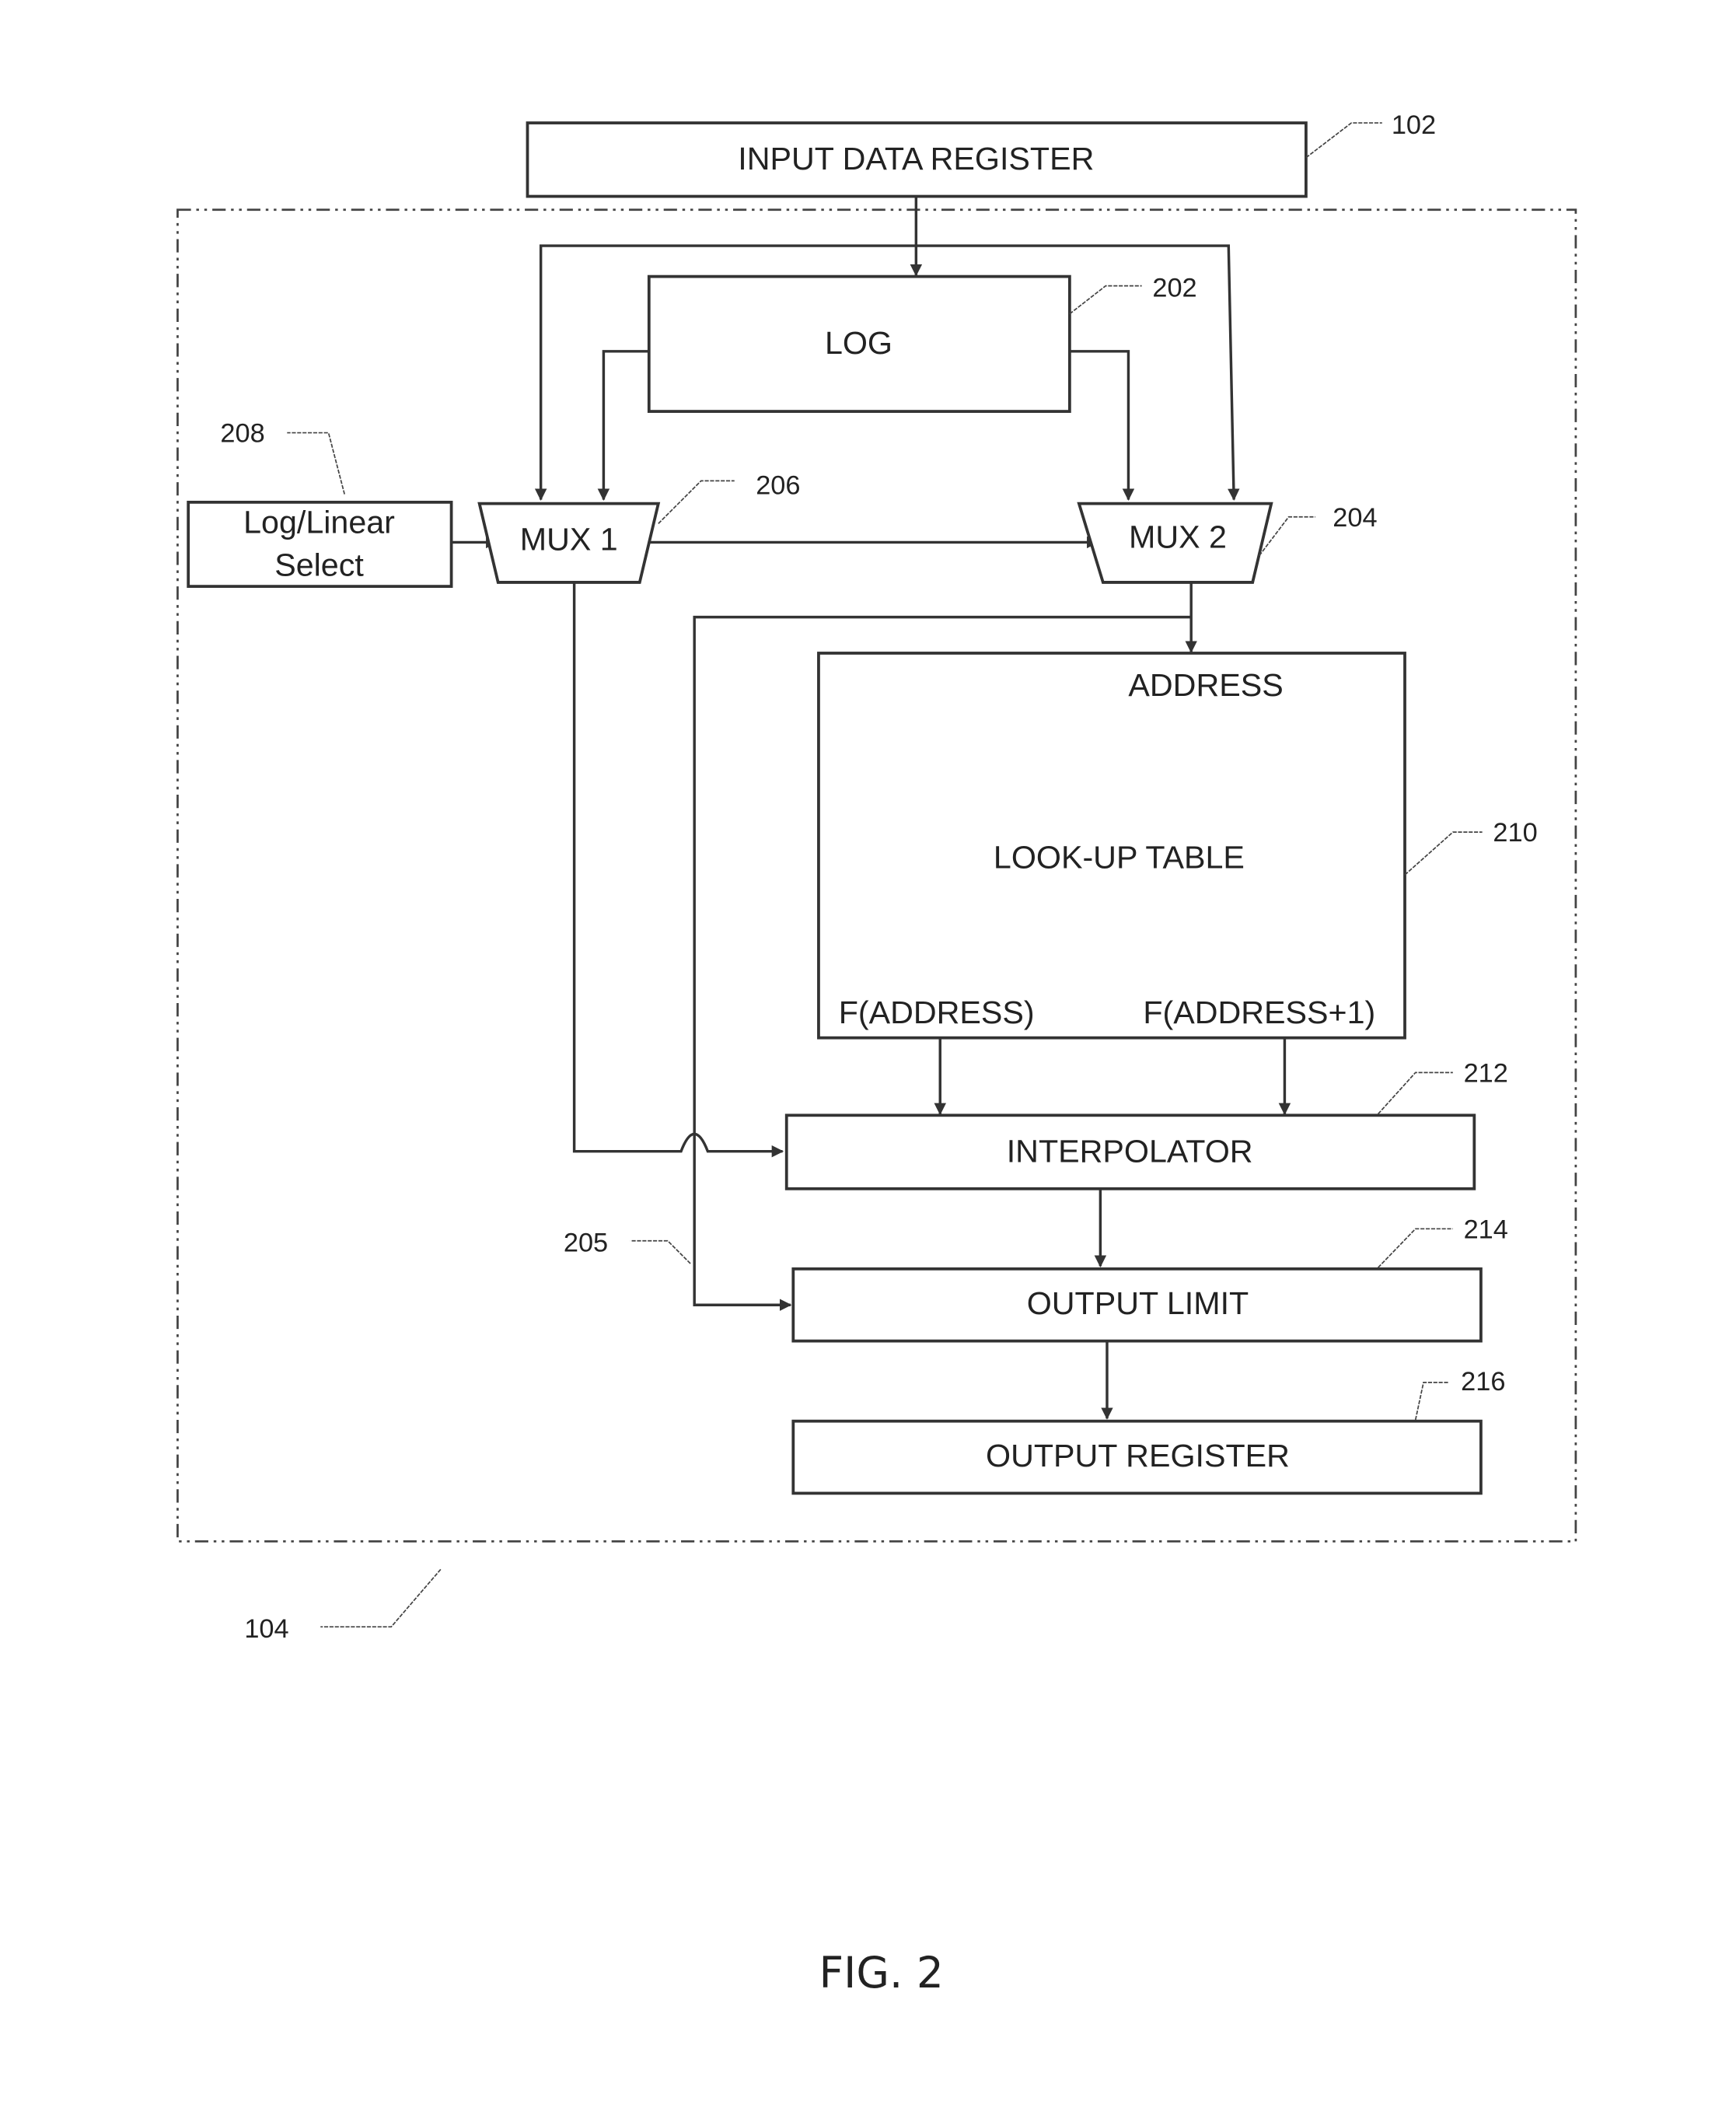 Image resolution: width=1736 pixels, height=2101 pixels. Describe the element at coordinates (678, 870) in the screenshot. I see `wire-mux1-to-interpolator` at that location.